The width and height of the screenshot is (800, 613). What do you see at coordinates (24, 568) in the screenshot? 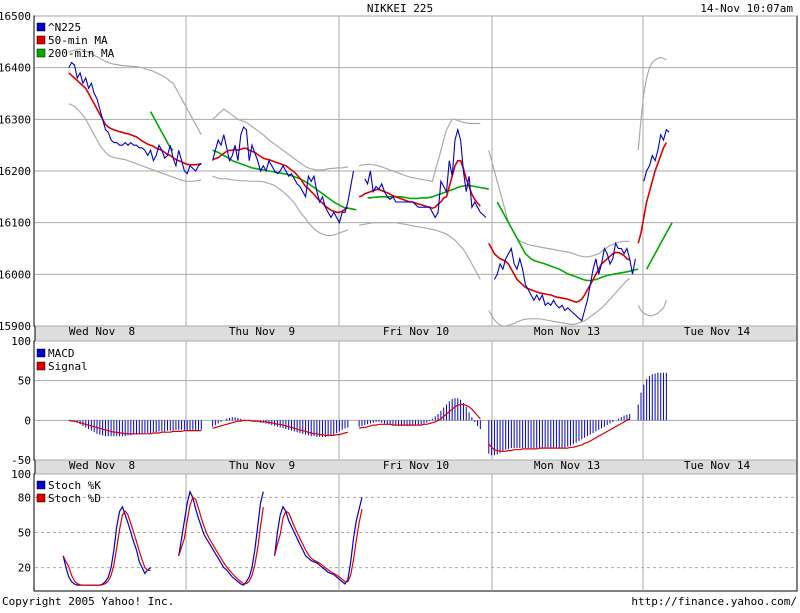
I see `stoch-tick-label: 20` at bounding box center [24, 568].